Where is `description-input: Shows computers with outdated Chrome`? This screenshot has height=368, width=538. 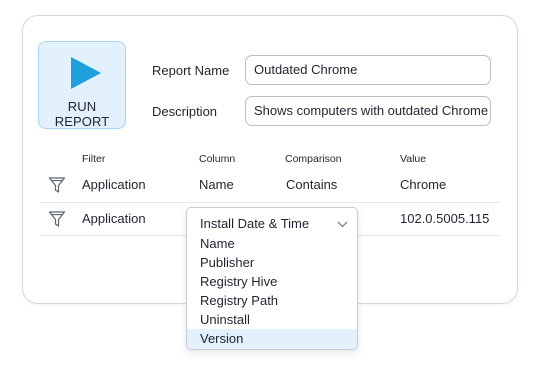
description-input: Shows computers with outdated Chrome is located at coordinates (368, 111).